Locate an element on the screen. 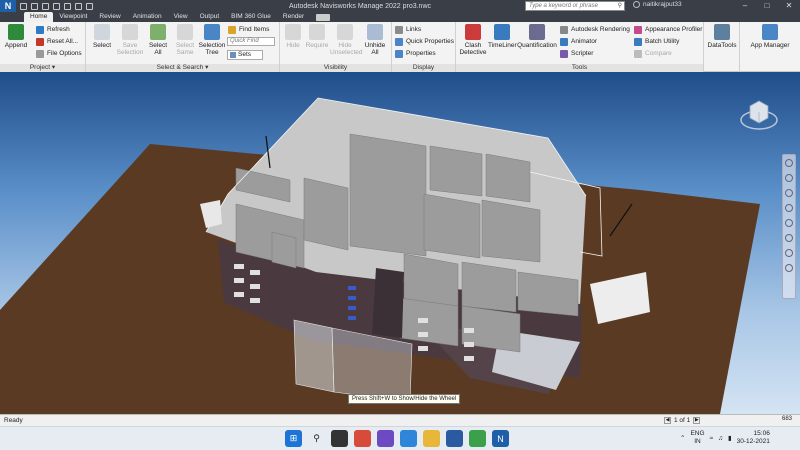  new-file-icon is located at coordinates (23, 6).